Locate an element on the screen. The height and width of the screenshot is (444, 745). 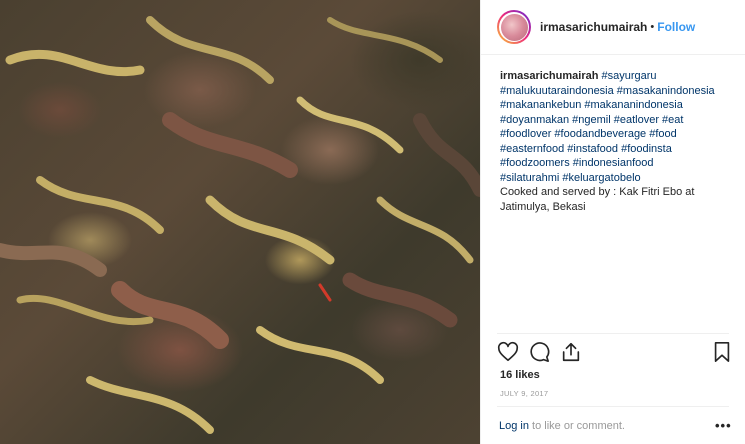
hashtag-line: #foodzoomers #indonesianfood is located at coordinates (617, 163).